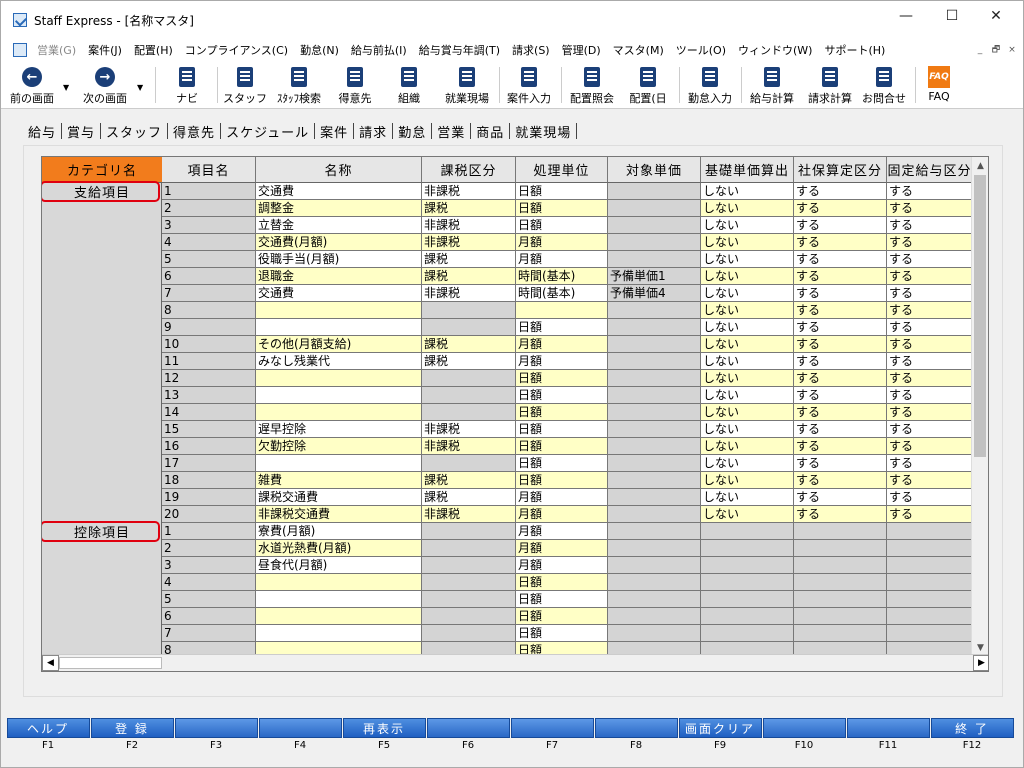 Image resolution: width=1024 pixels, height=768 pixels. Describe the element at coordinates (972, 741) in the screenshot. I see `fkey-f12: 終 了 F12` at that location.